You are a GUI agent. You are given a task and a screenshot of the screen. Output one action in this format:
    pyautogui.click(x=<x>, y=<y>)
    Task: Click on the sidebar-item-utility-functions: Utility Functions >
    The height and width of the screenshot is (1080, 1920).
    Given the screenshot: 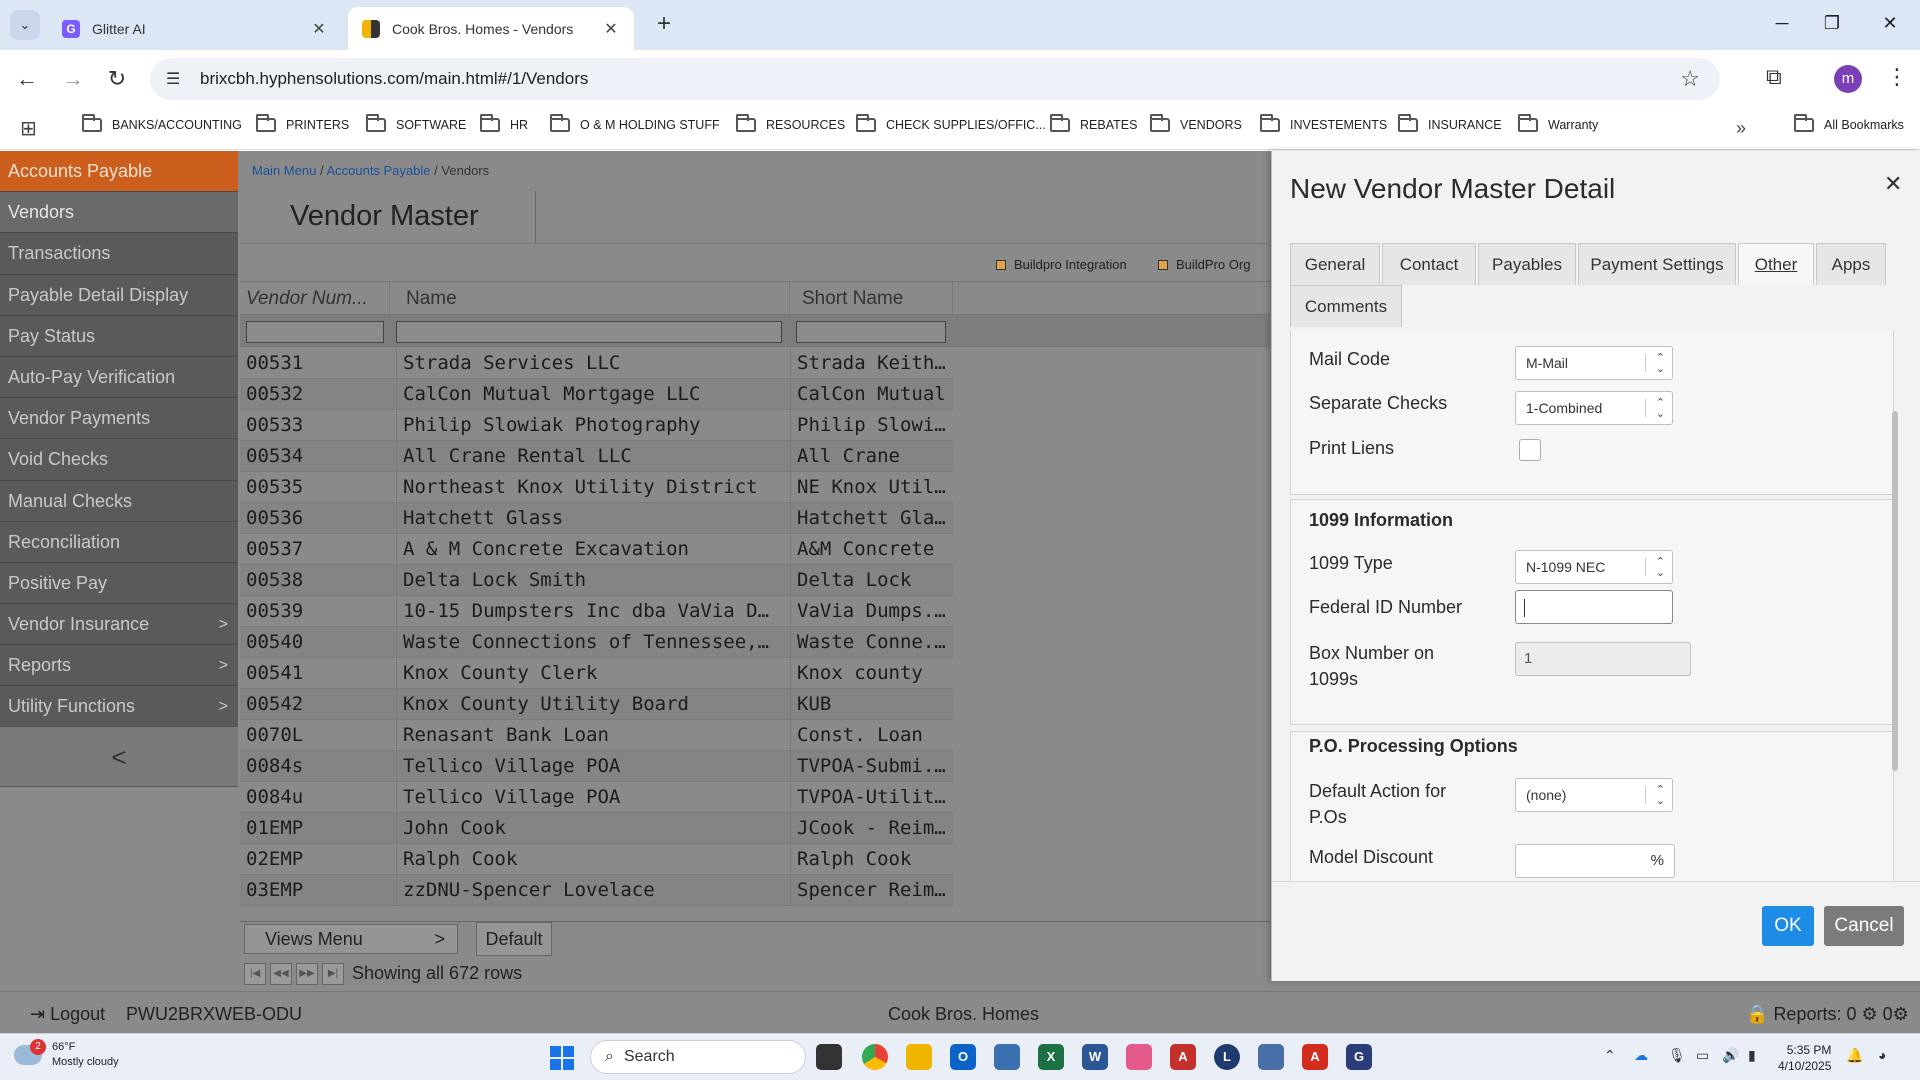 What is the action you would take?
    pyautogui.click(x=119, y=707)
    